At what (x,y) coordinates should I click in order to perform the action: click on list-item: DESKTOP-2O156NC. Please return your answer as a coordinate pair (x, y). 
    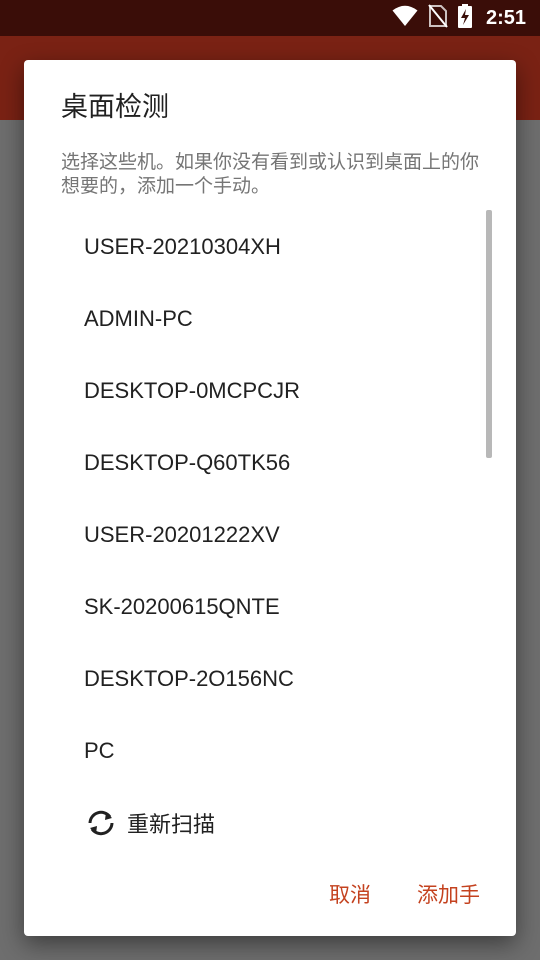
    Looking at the image, I should click on (270, 679).